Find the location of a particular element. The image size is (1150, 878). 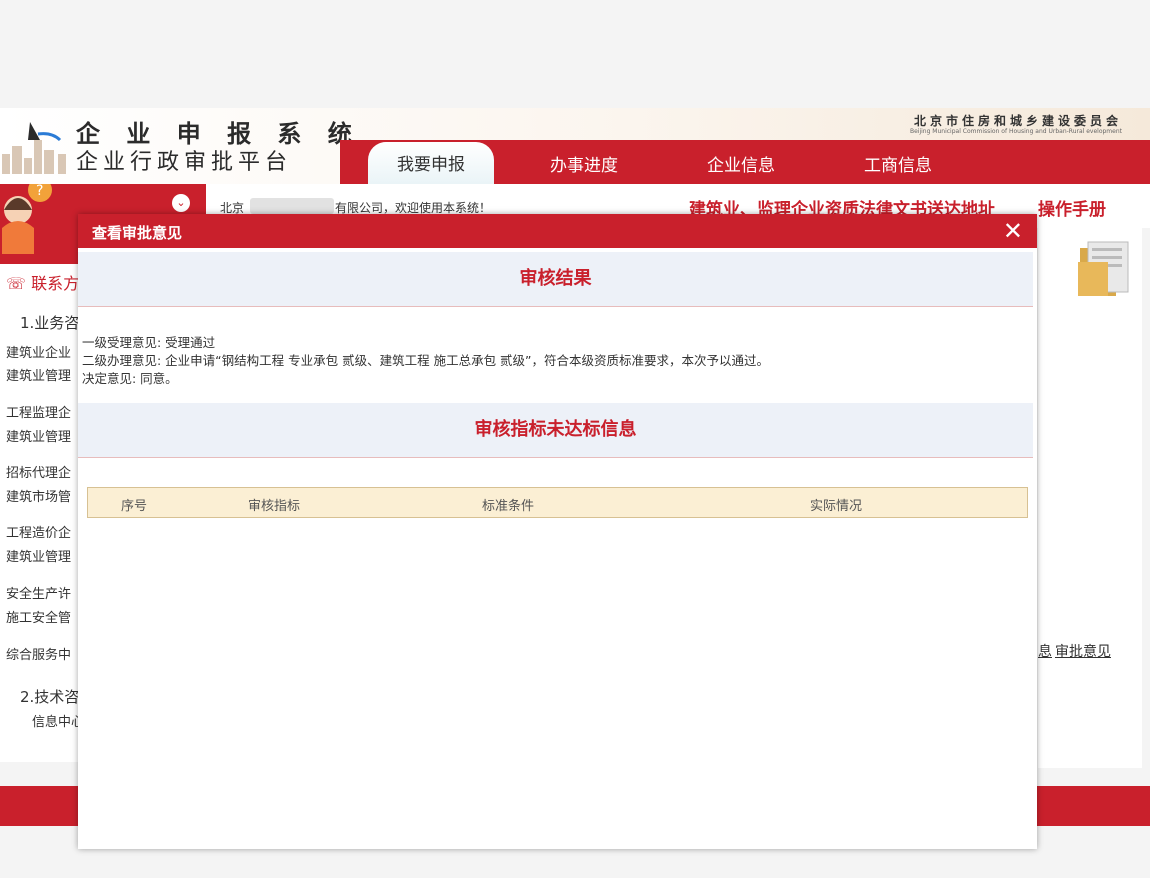

top-blank-area is located at coordinates (575, 54).